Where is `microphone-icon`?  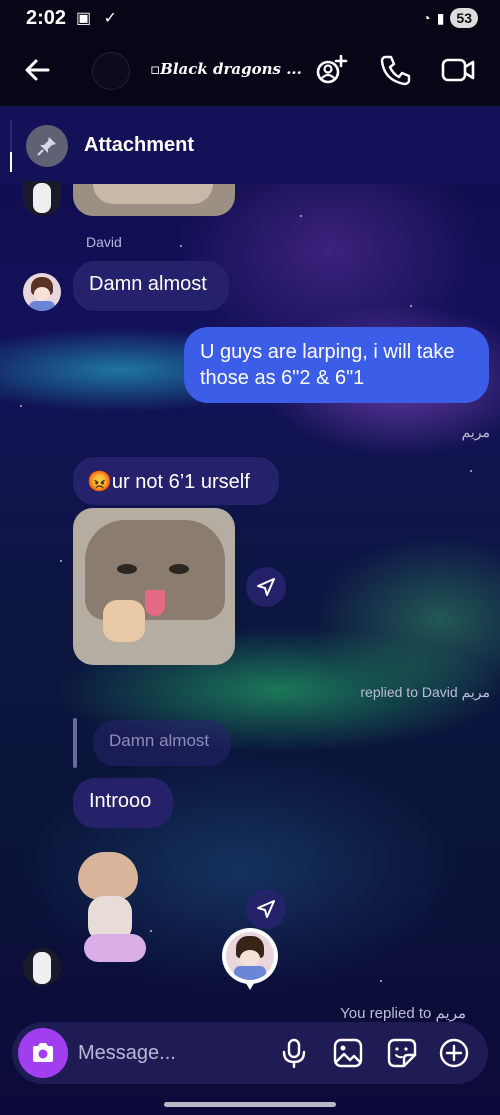
microphone-icon is located at coordinates (294, 1053).